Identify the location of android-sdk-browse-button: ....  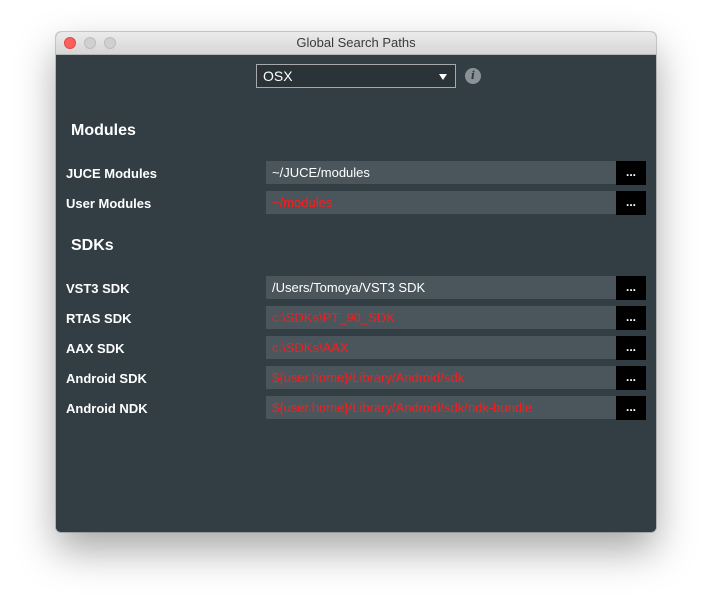
(631, 378).